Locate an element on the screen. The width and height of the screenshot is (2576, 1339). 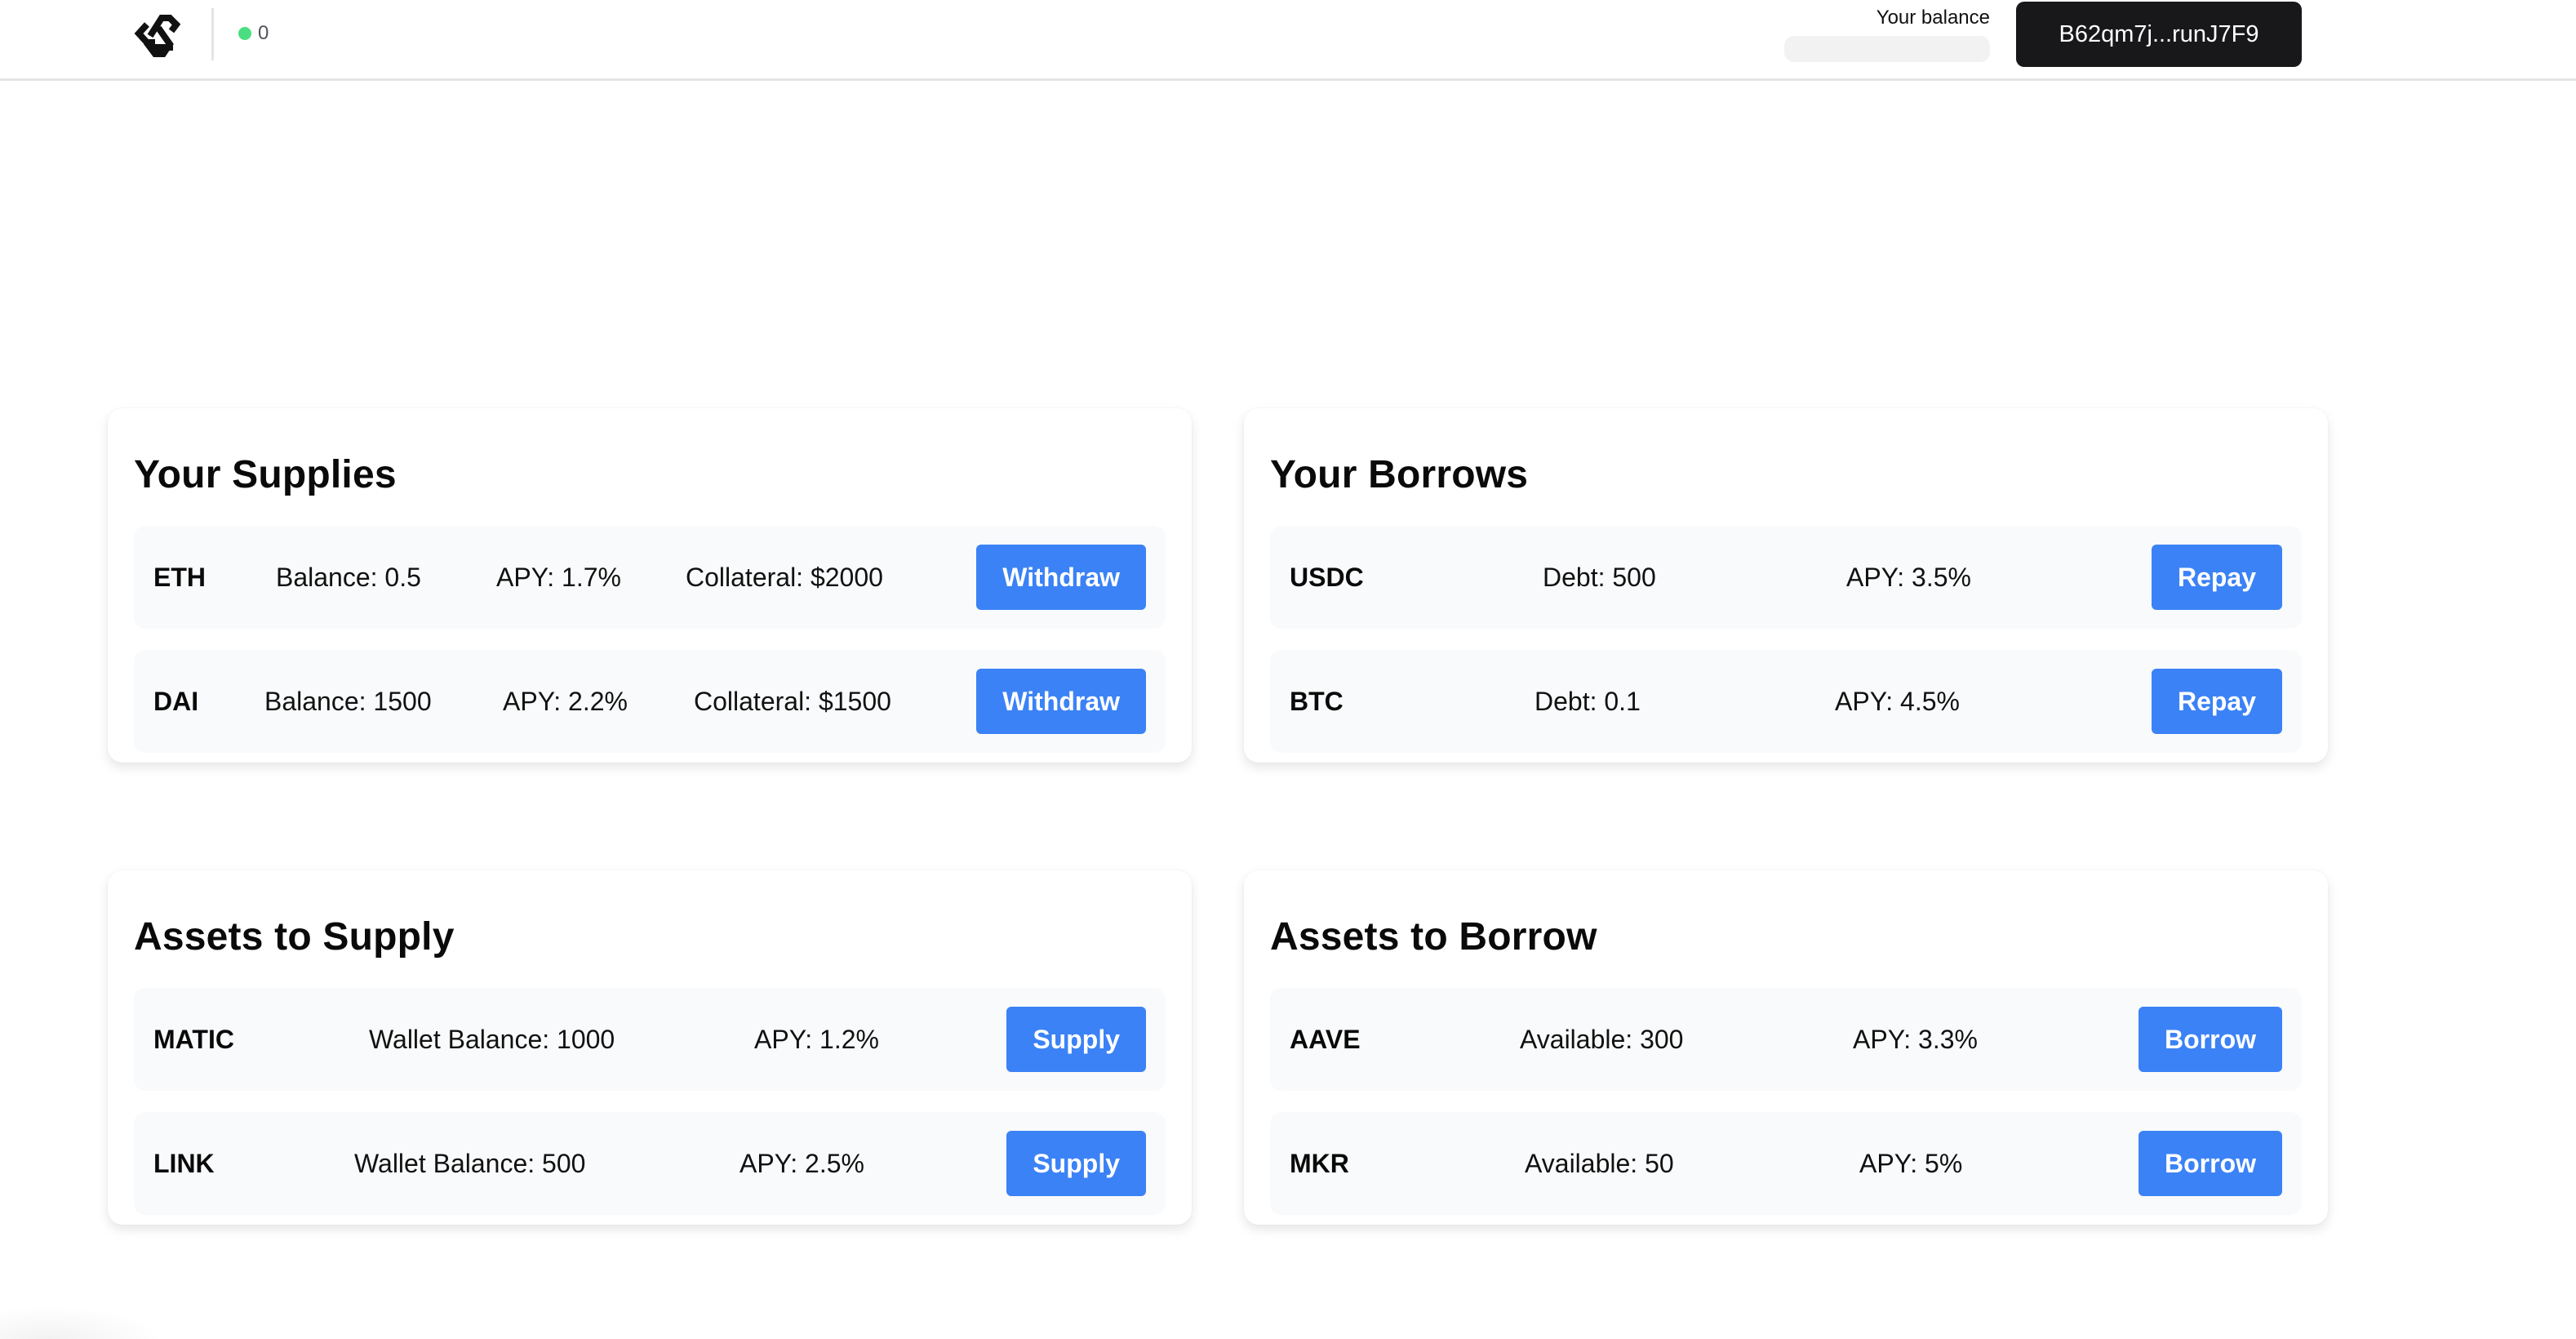
asset-apy: APY: 4.5% is located at coordinates (1897, 701).